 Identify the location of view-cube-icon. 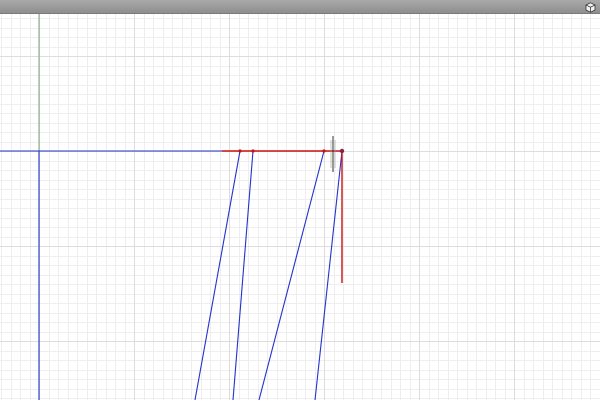
(590, 7).